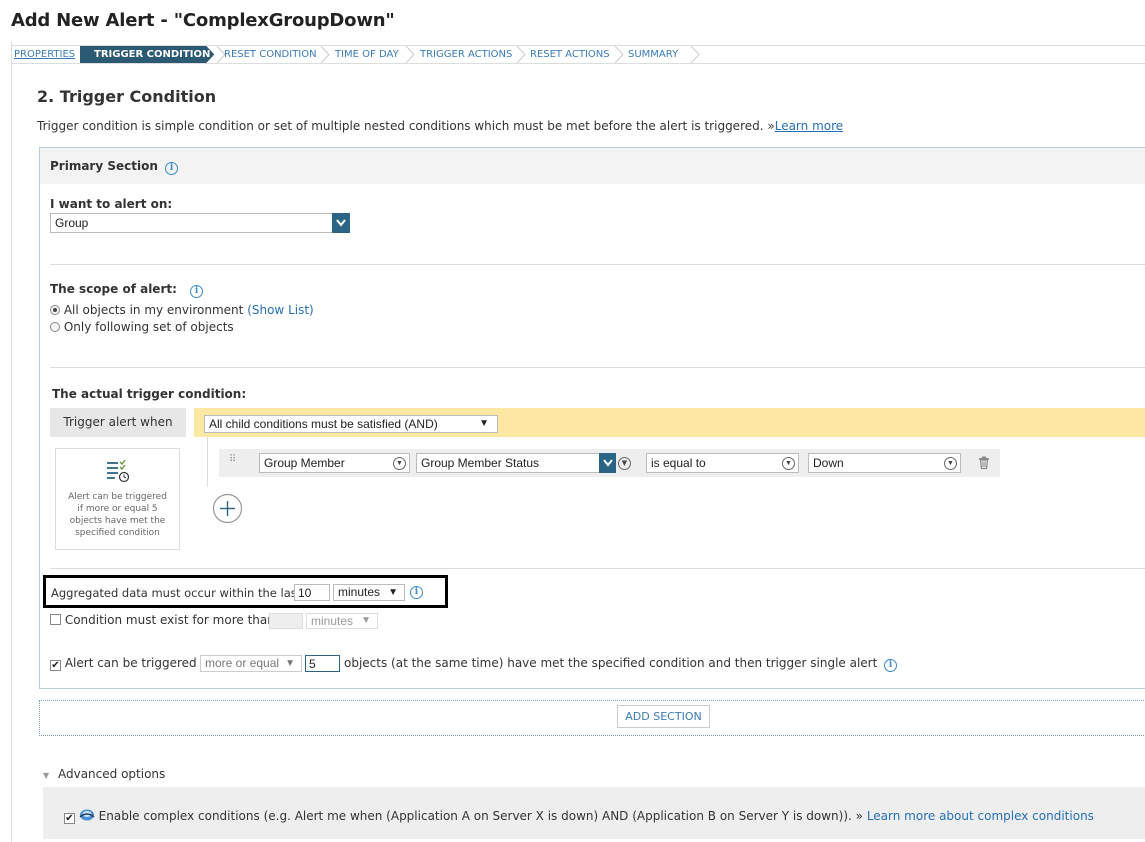 The height and width of the screenshot is (842, 1145). What do you see at coordinates (570, 54) in the screenshot?
I see `step-reset-actions: RESET ACTIONS` at bounding box center [570, 54].